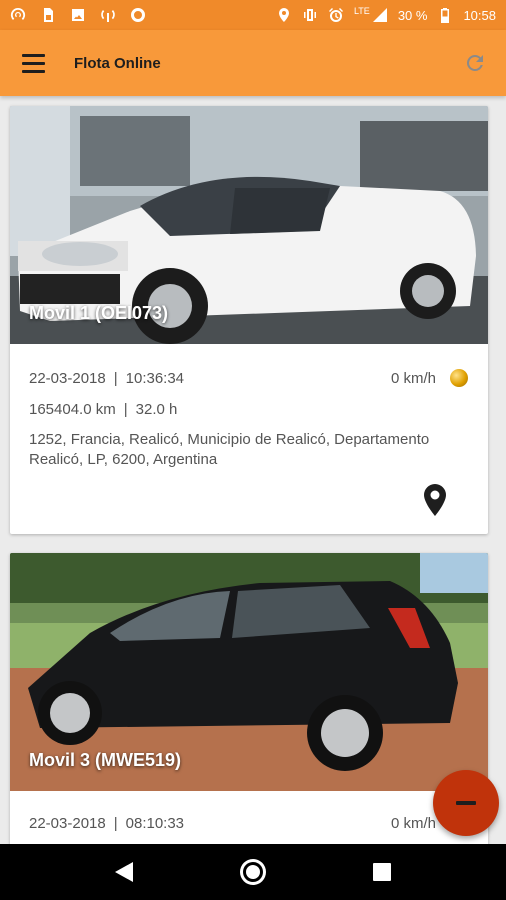 The image size is (506, 900). I want to click on odometer: 165404.0 km, so click(72, 409).